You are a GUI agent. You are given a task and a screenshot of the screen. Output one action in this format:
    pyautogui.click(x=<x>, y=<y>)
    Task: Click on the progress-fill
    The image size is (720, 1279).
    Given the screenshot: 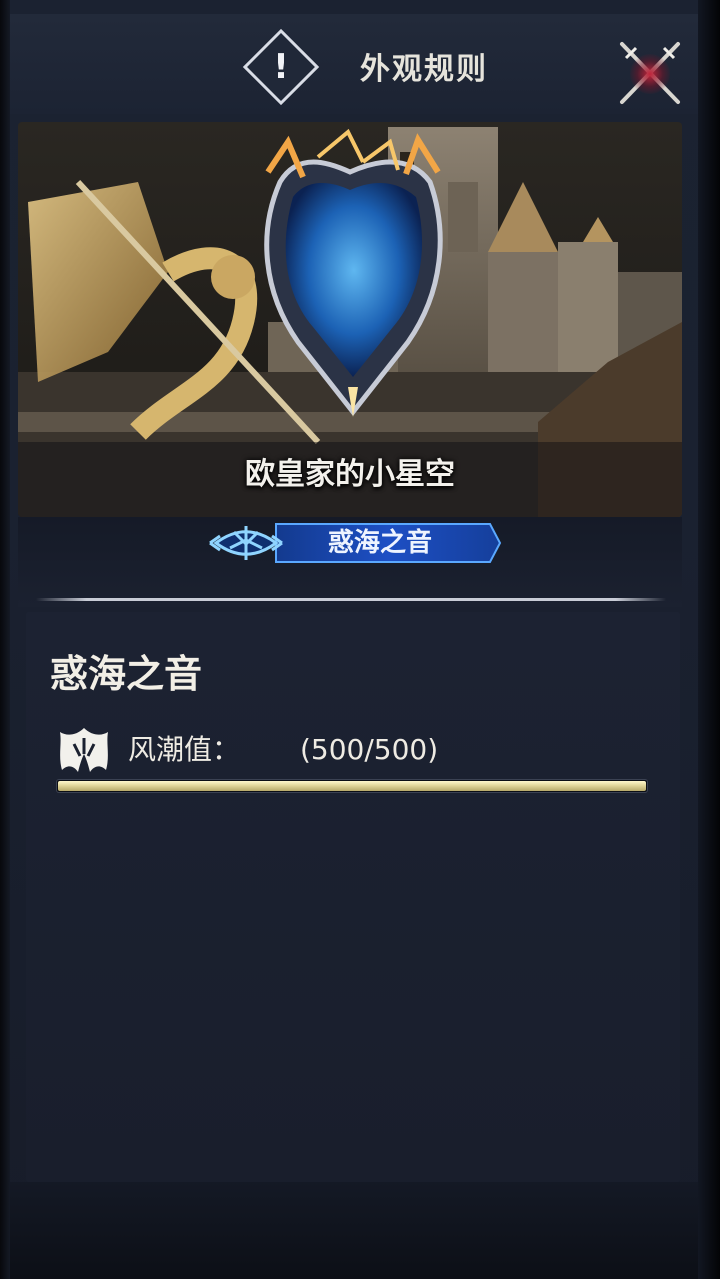 What is the action you would take?
    pyautogui.click(x=352, y=786)
    